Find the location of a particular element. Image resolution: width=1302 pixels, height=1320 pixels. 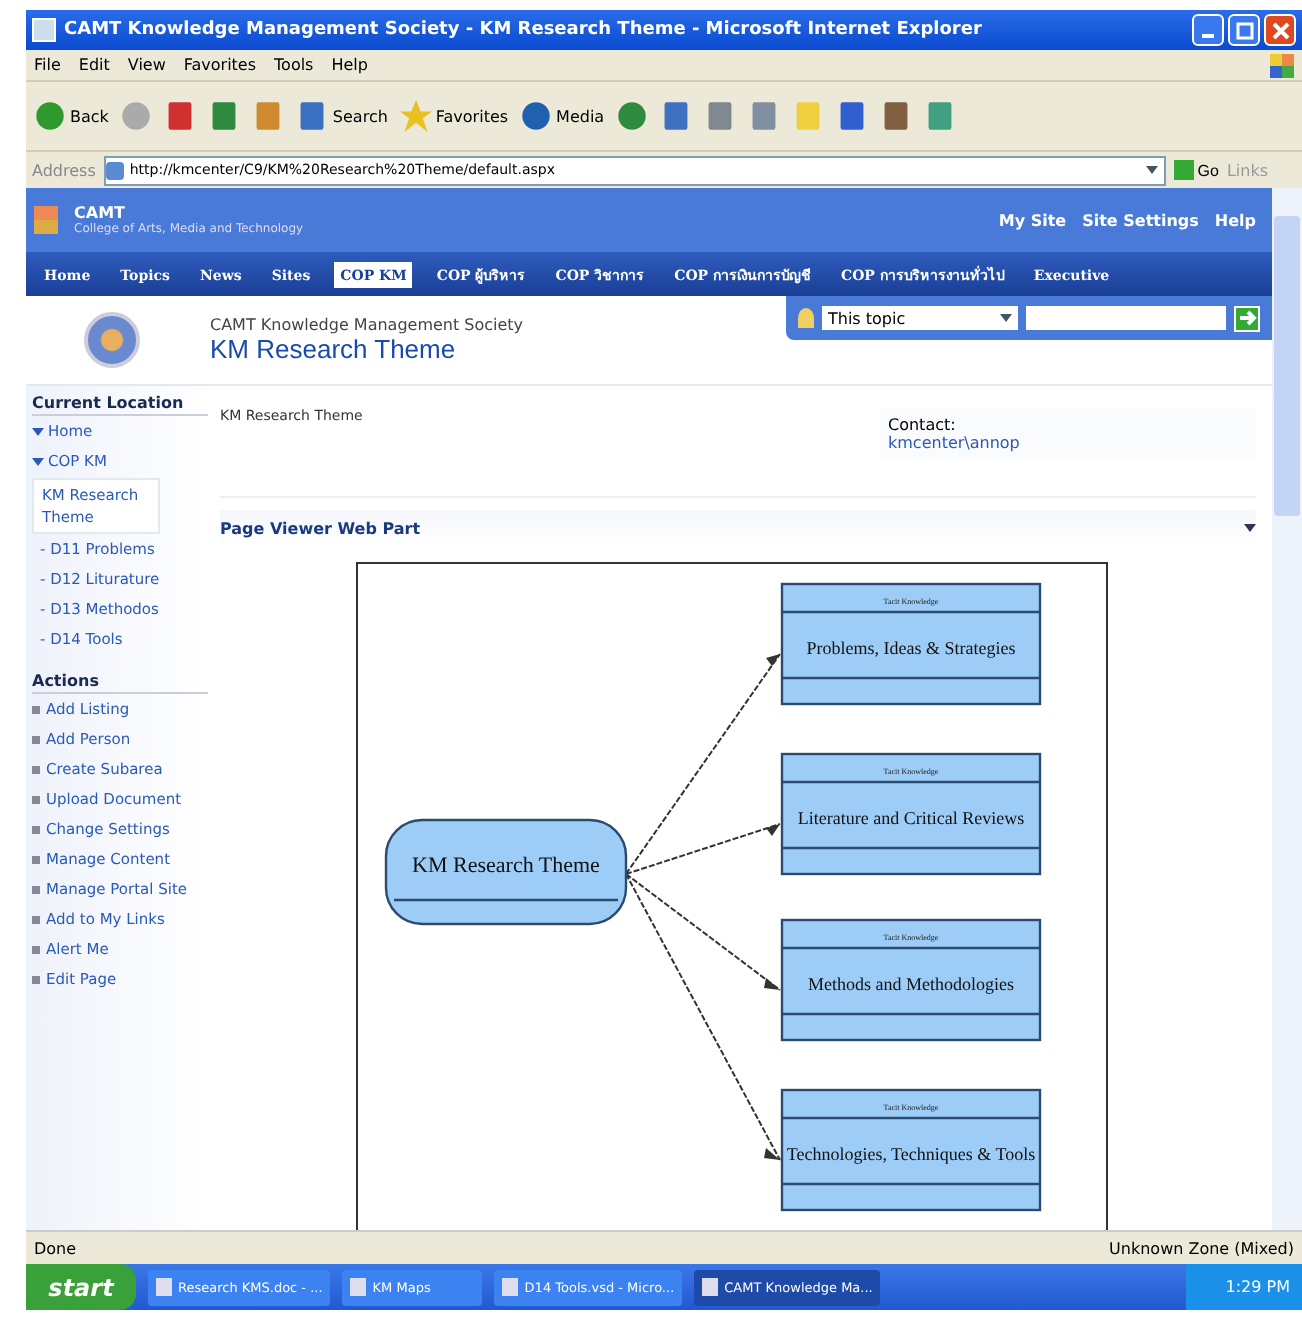

menu-item: Edit is located at coordinates (94, 65).